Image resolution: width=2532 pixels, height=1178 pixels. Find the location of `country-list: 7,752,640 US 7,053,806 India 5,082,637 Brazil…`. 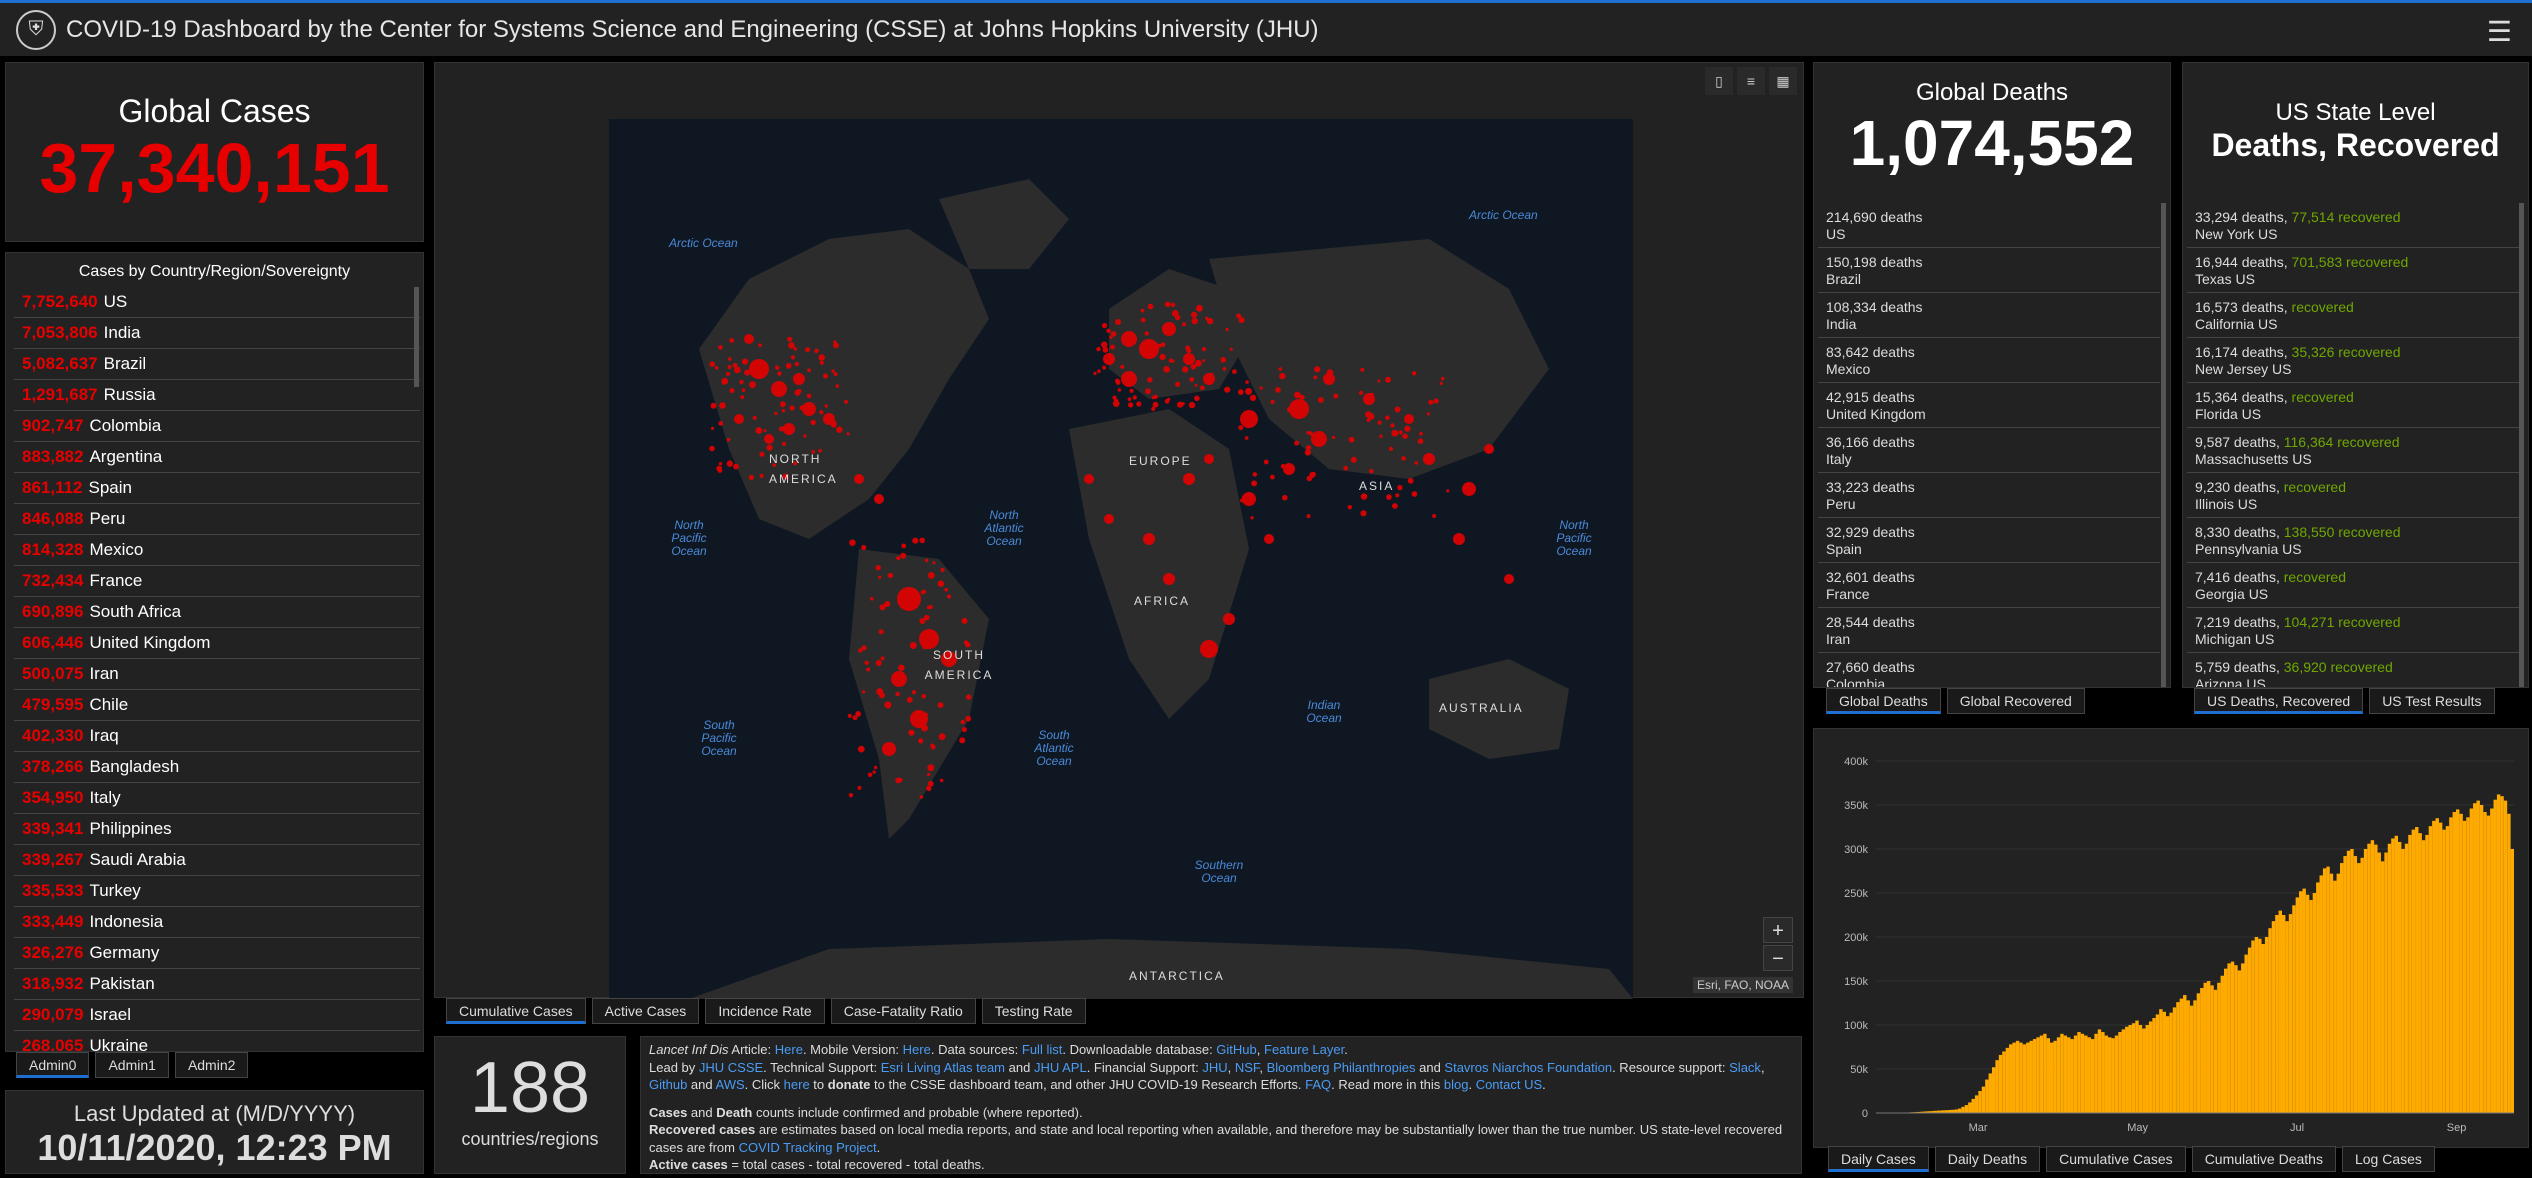

country-list: 7,752,640 US 7,053,806 India 5,082,637 Brazil… is located at coordinates (217, 669).